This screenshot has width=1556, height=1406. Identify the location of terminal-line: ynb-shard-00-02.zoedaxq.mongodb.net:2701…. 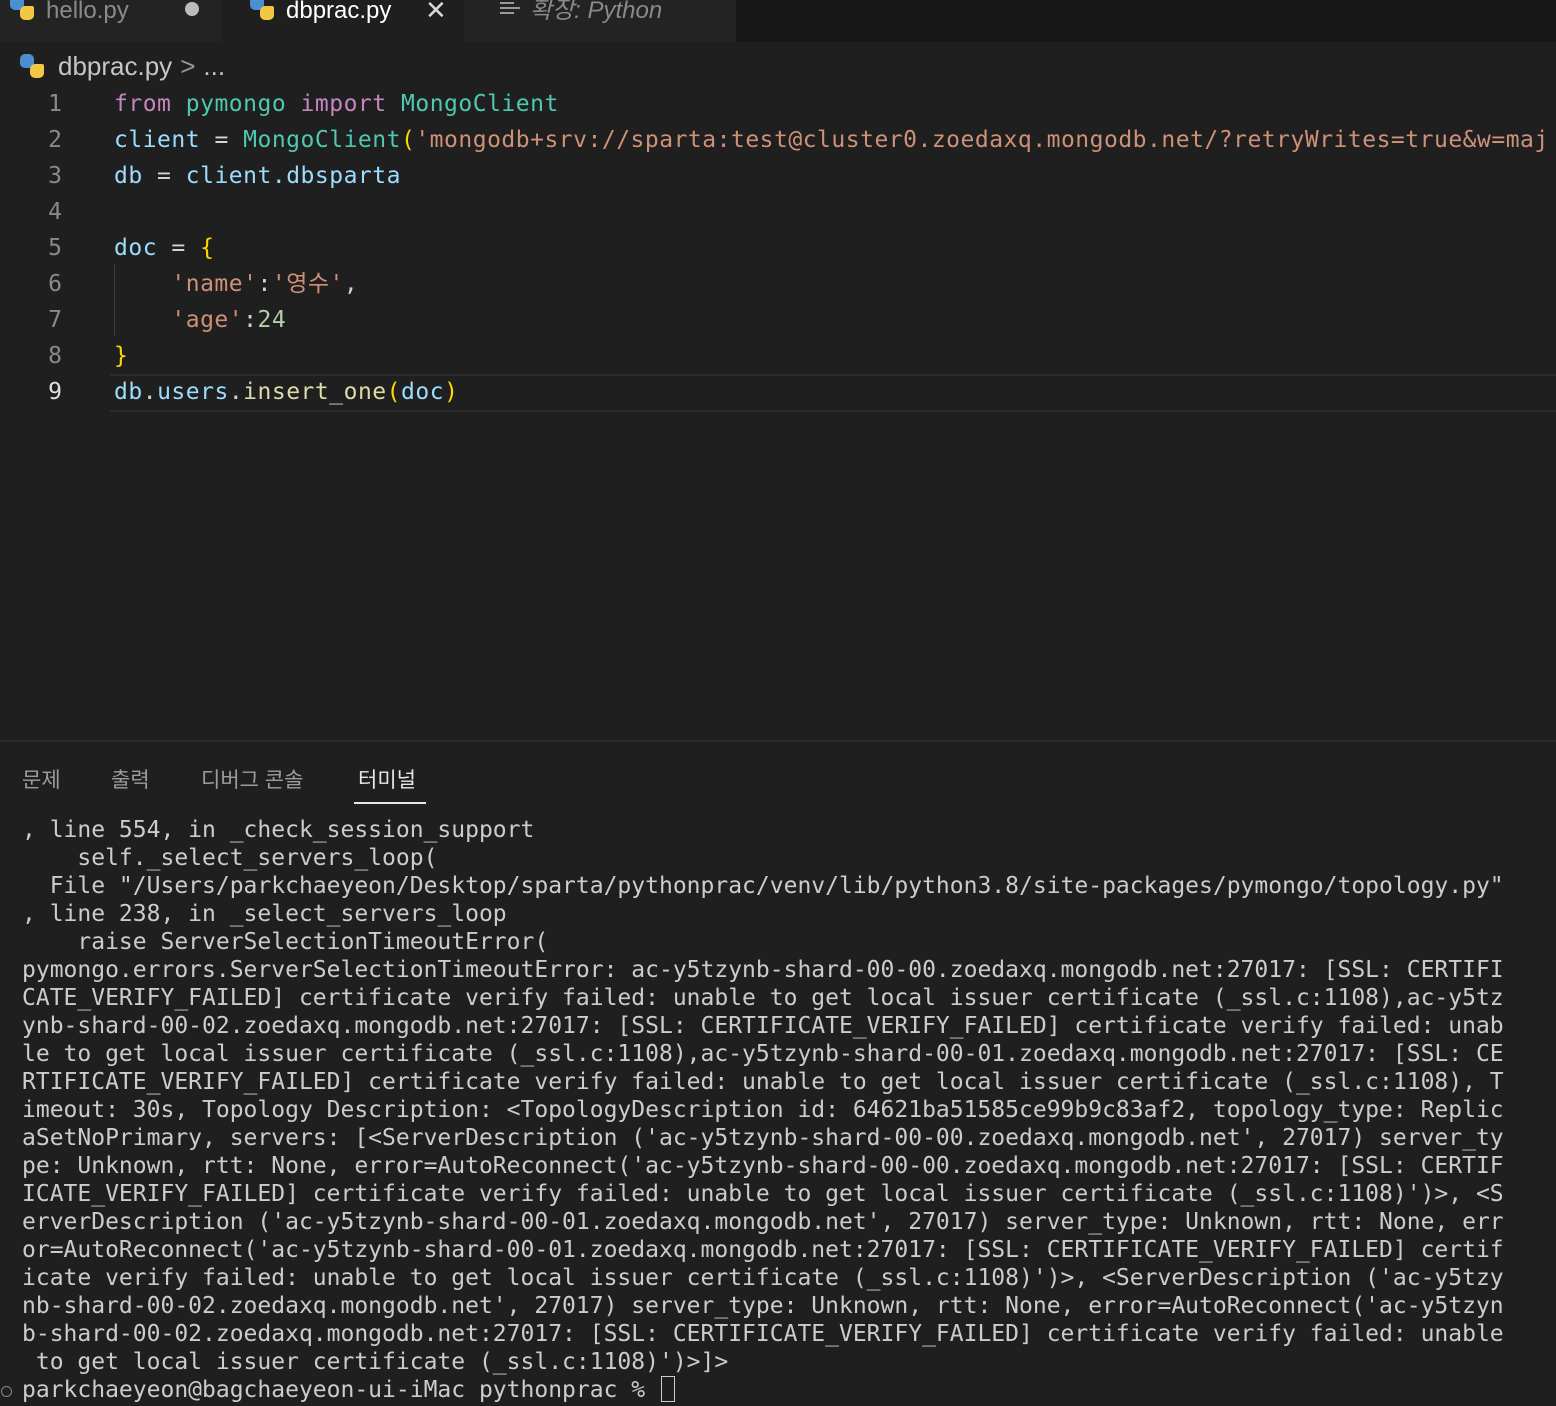
(763, 1026).